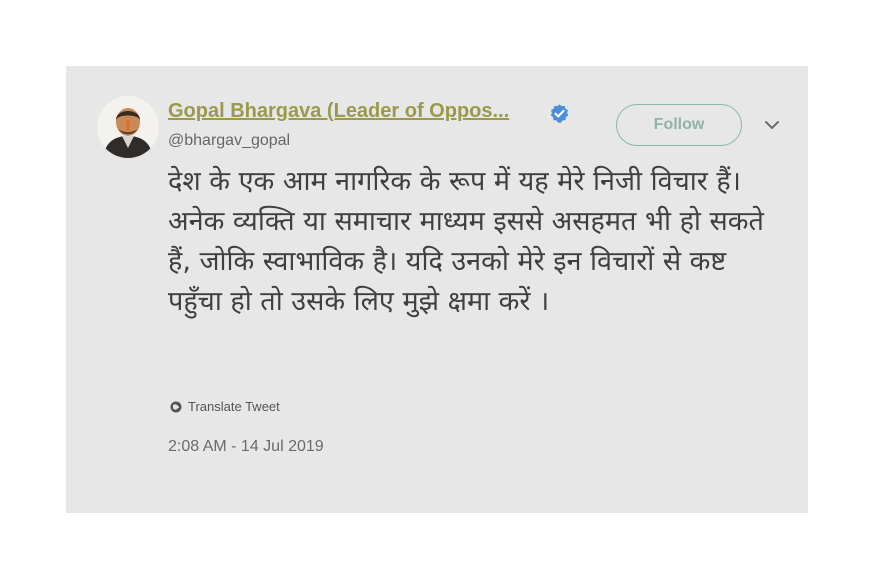  What do you see at coordinates (246, 447) in the screenshot?
I see `tweet-timestamp: 2:08 AM - 14 Jul 2019` at bounding box center [246, 447].